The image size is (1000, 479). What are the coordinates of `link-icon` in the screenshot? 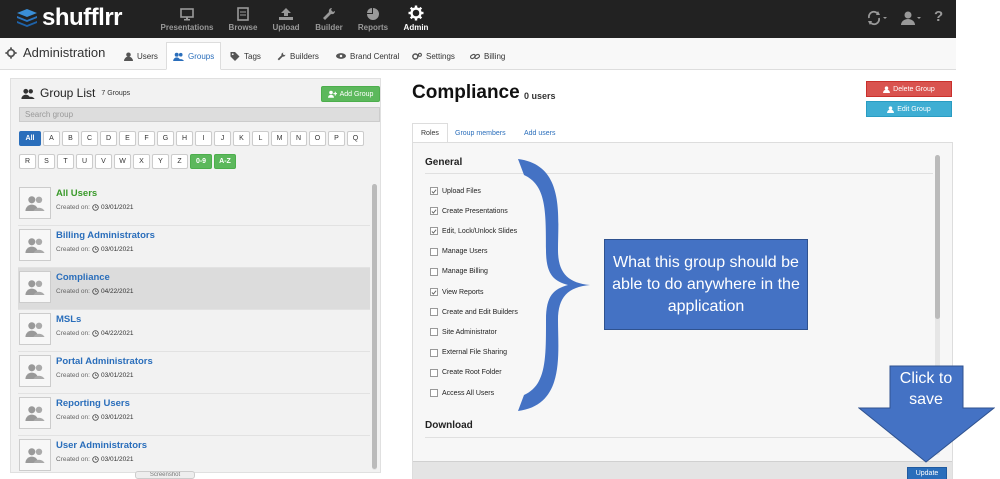 It's located at (475, 56).